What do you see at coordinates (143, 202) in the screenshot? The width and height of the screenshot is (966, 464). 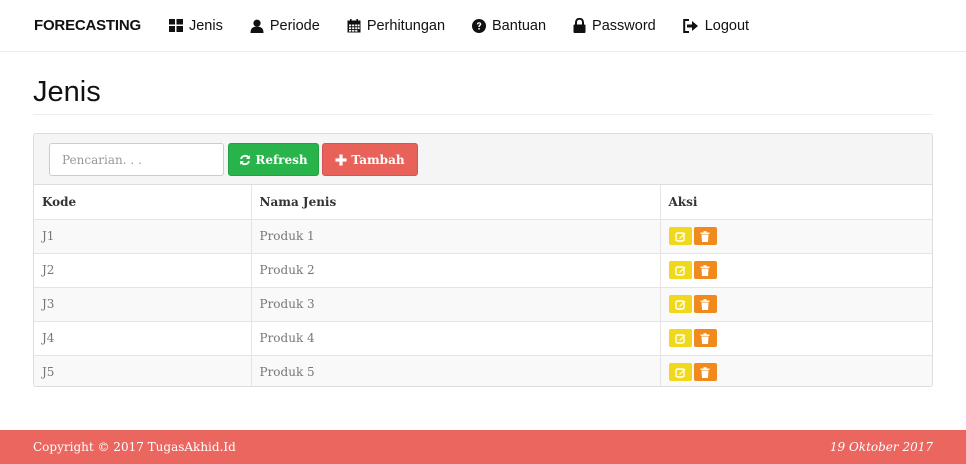 I see `column-header-kode: Kode` at bounding box center [143, 202].